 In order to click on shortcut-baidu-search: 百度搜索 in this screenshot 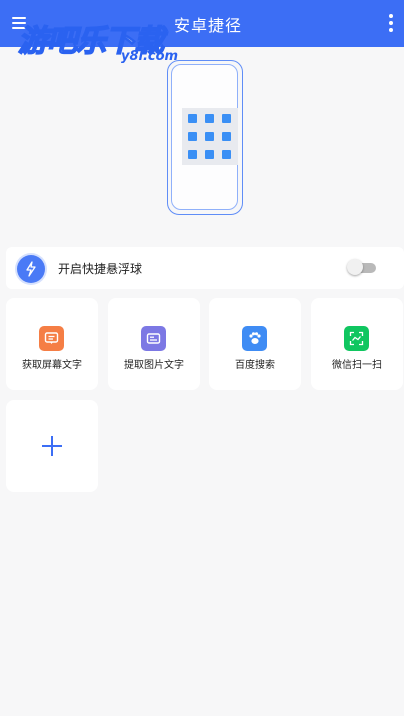, I will do `click(255, 344)`.